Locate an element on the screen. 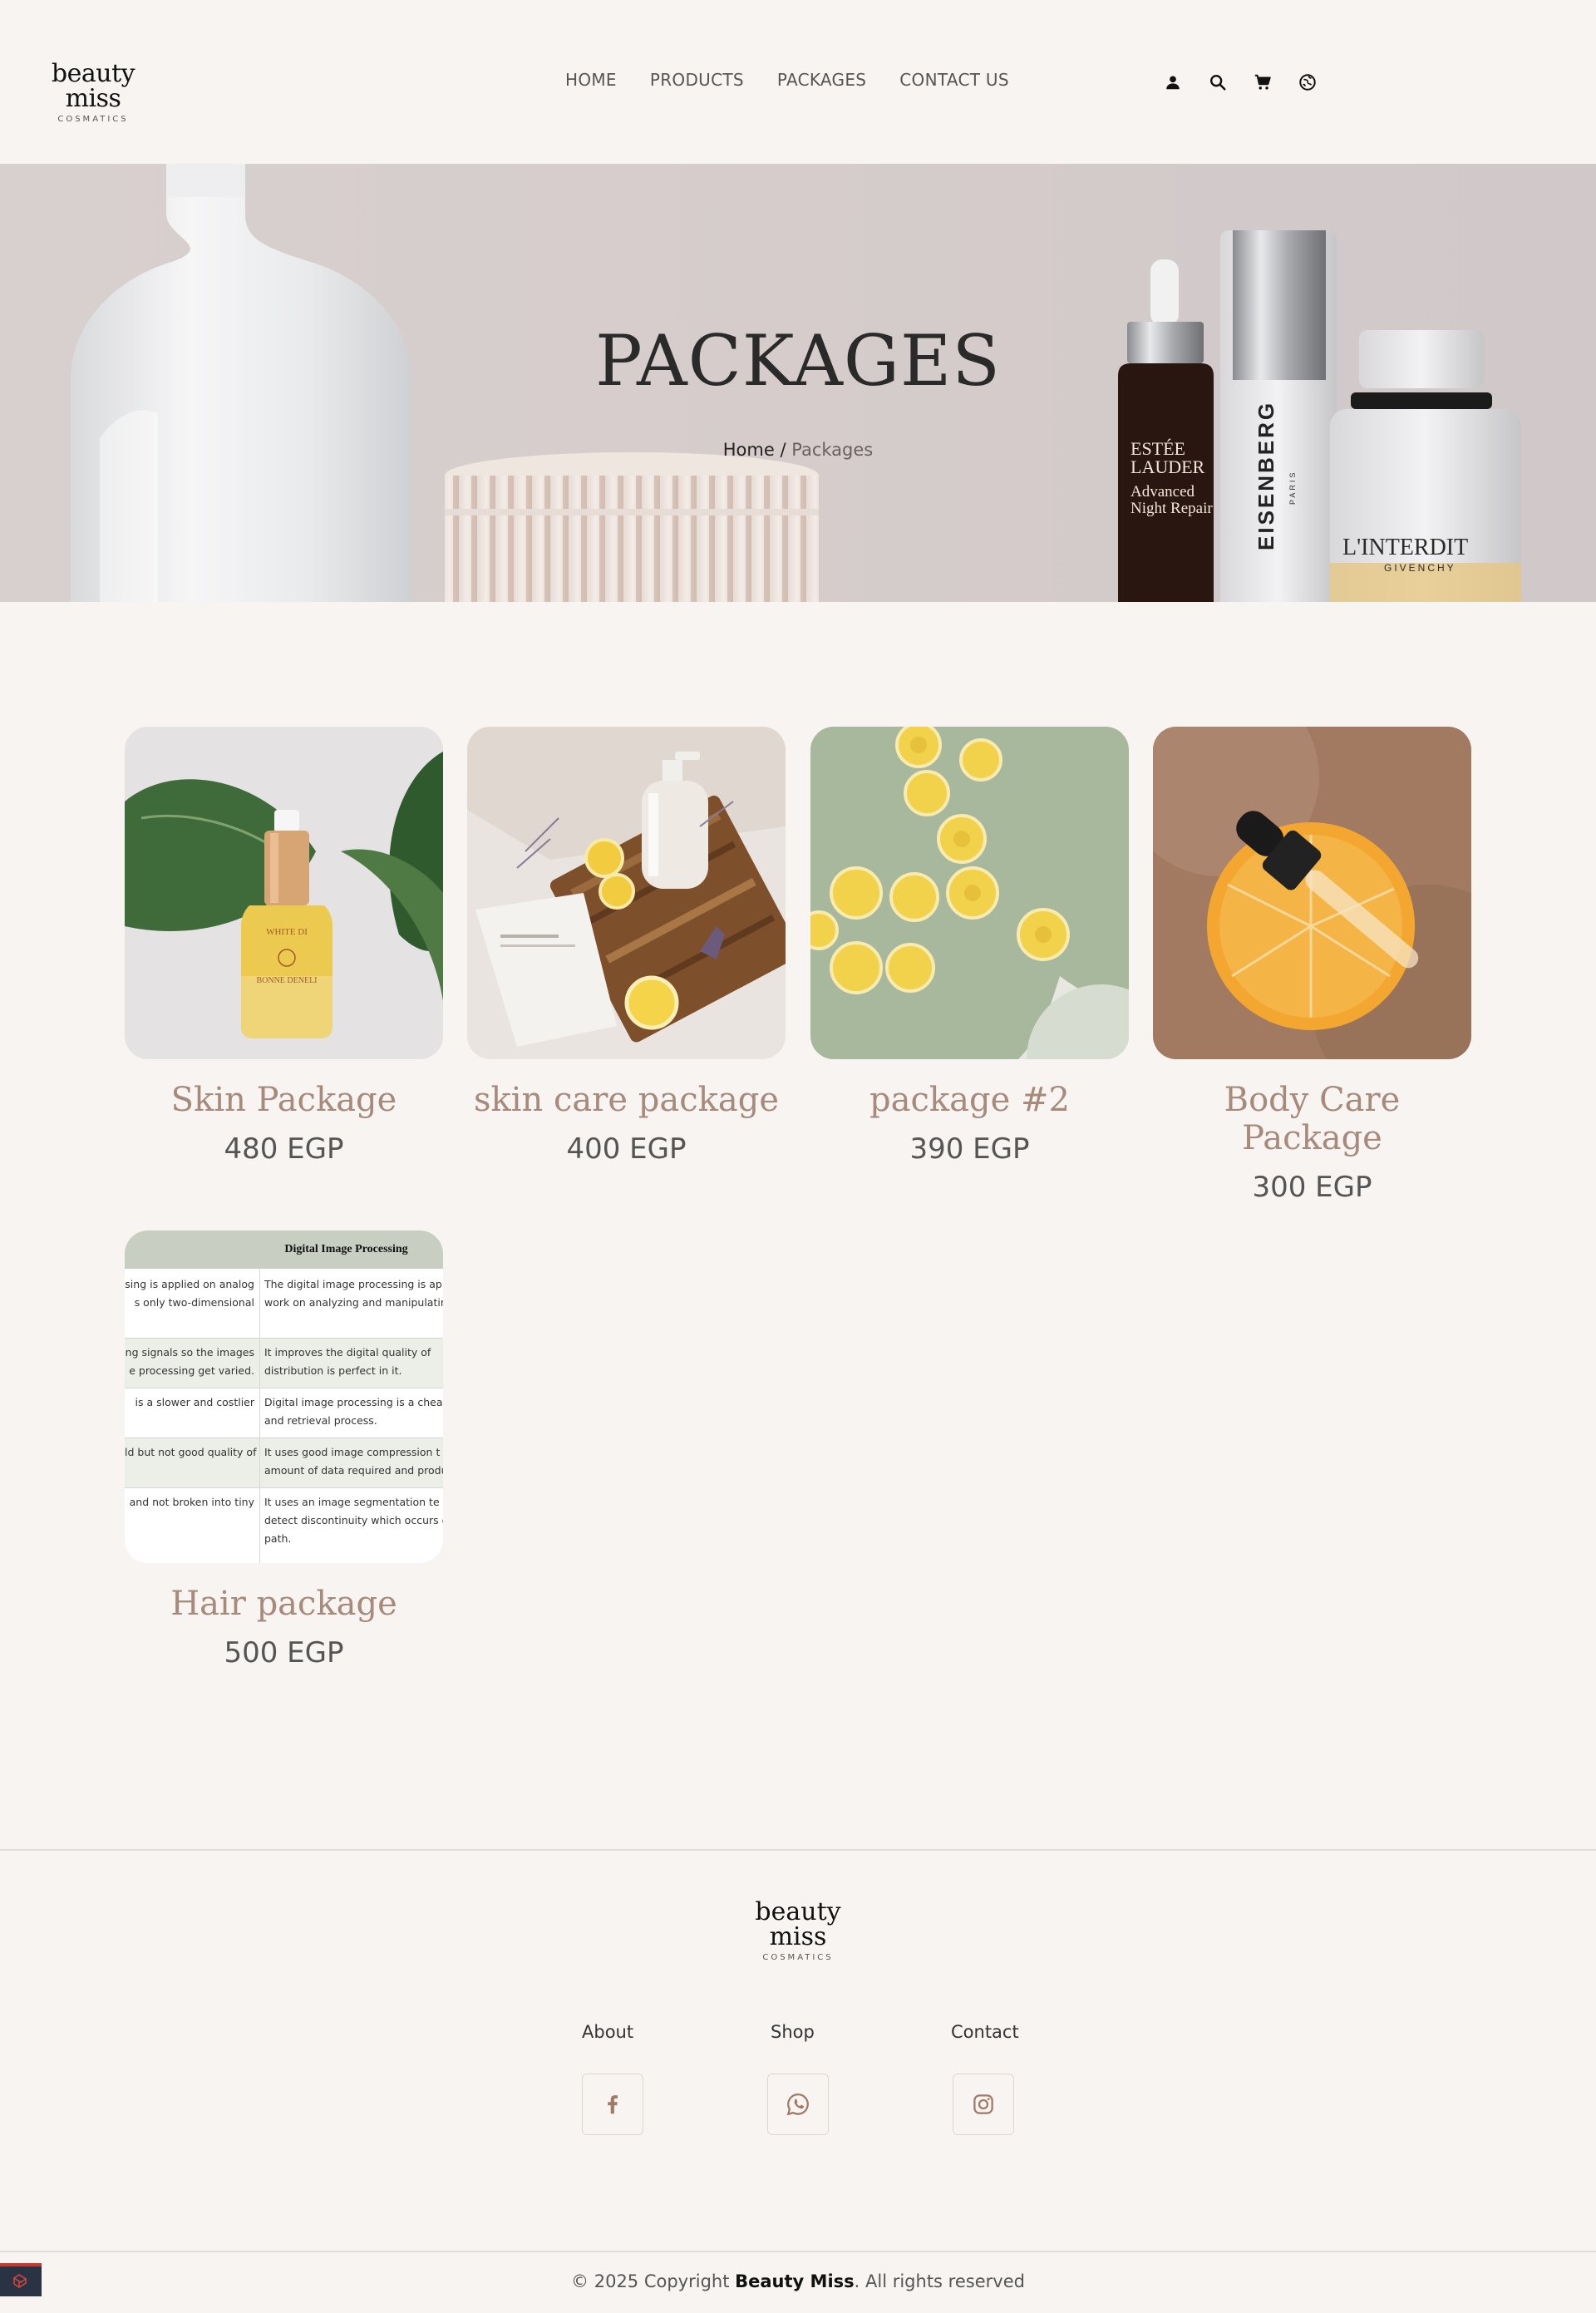  product-price: 480 EGP is located at coordinates (284, 1149).